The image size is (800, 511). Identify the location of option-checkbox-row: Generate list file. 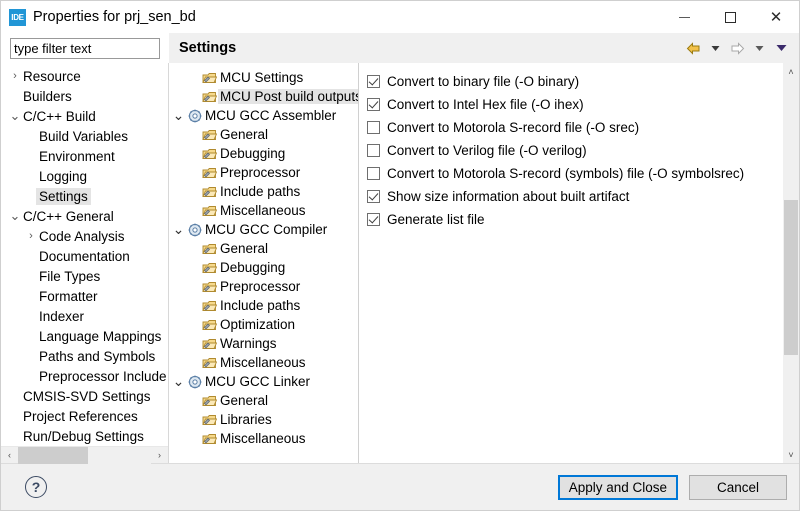
(574, 219).